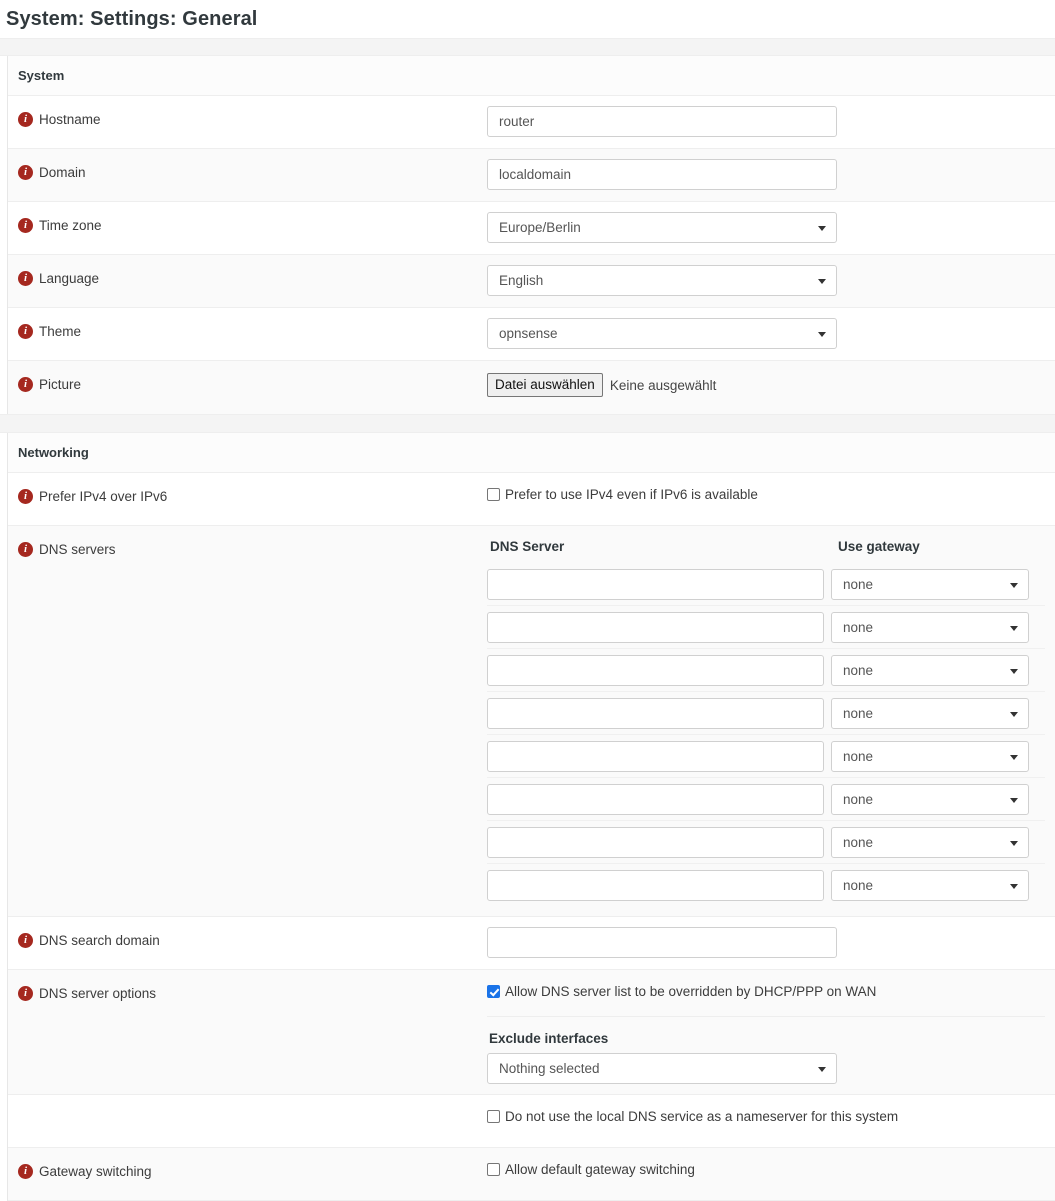  What do you see at coordinates (766, 1168) in the screenshot?
I see `gateway-switching-checkbox: Allow default gateway switching` at bounding box center [766, 1168].